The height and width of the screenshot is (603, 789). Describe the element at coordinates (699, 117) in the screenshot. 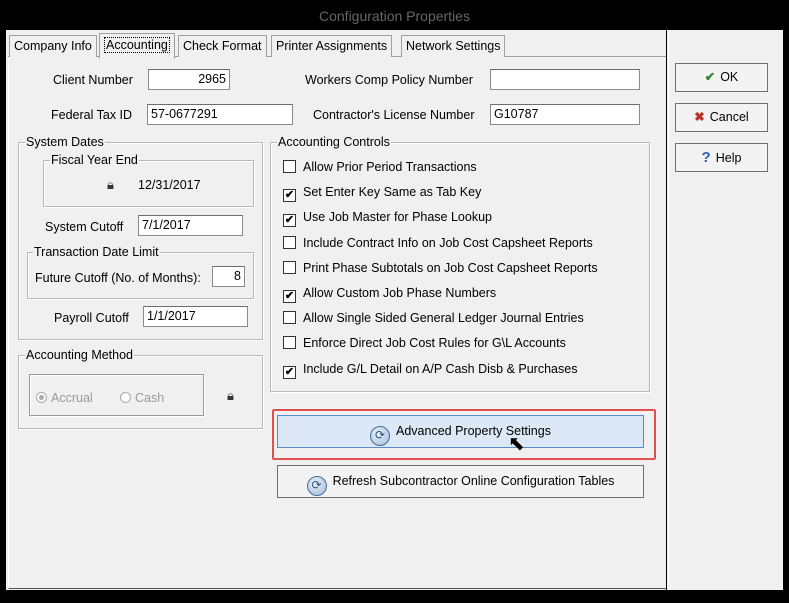

I see `close-icon: ✖` at that location.